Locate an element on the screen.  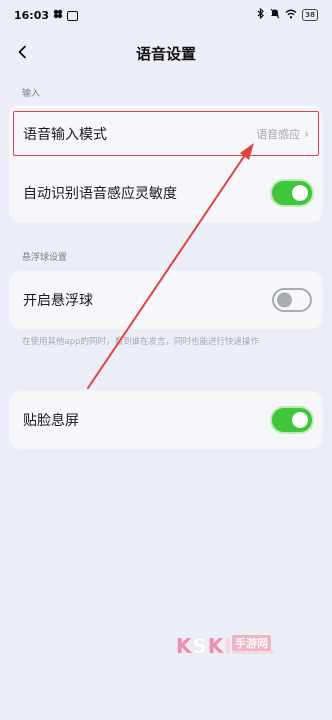
section-label-input: 输入 is located at coordinates (31, 94).